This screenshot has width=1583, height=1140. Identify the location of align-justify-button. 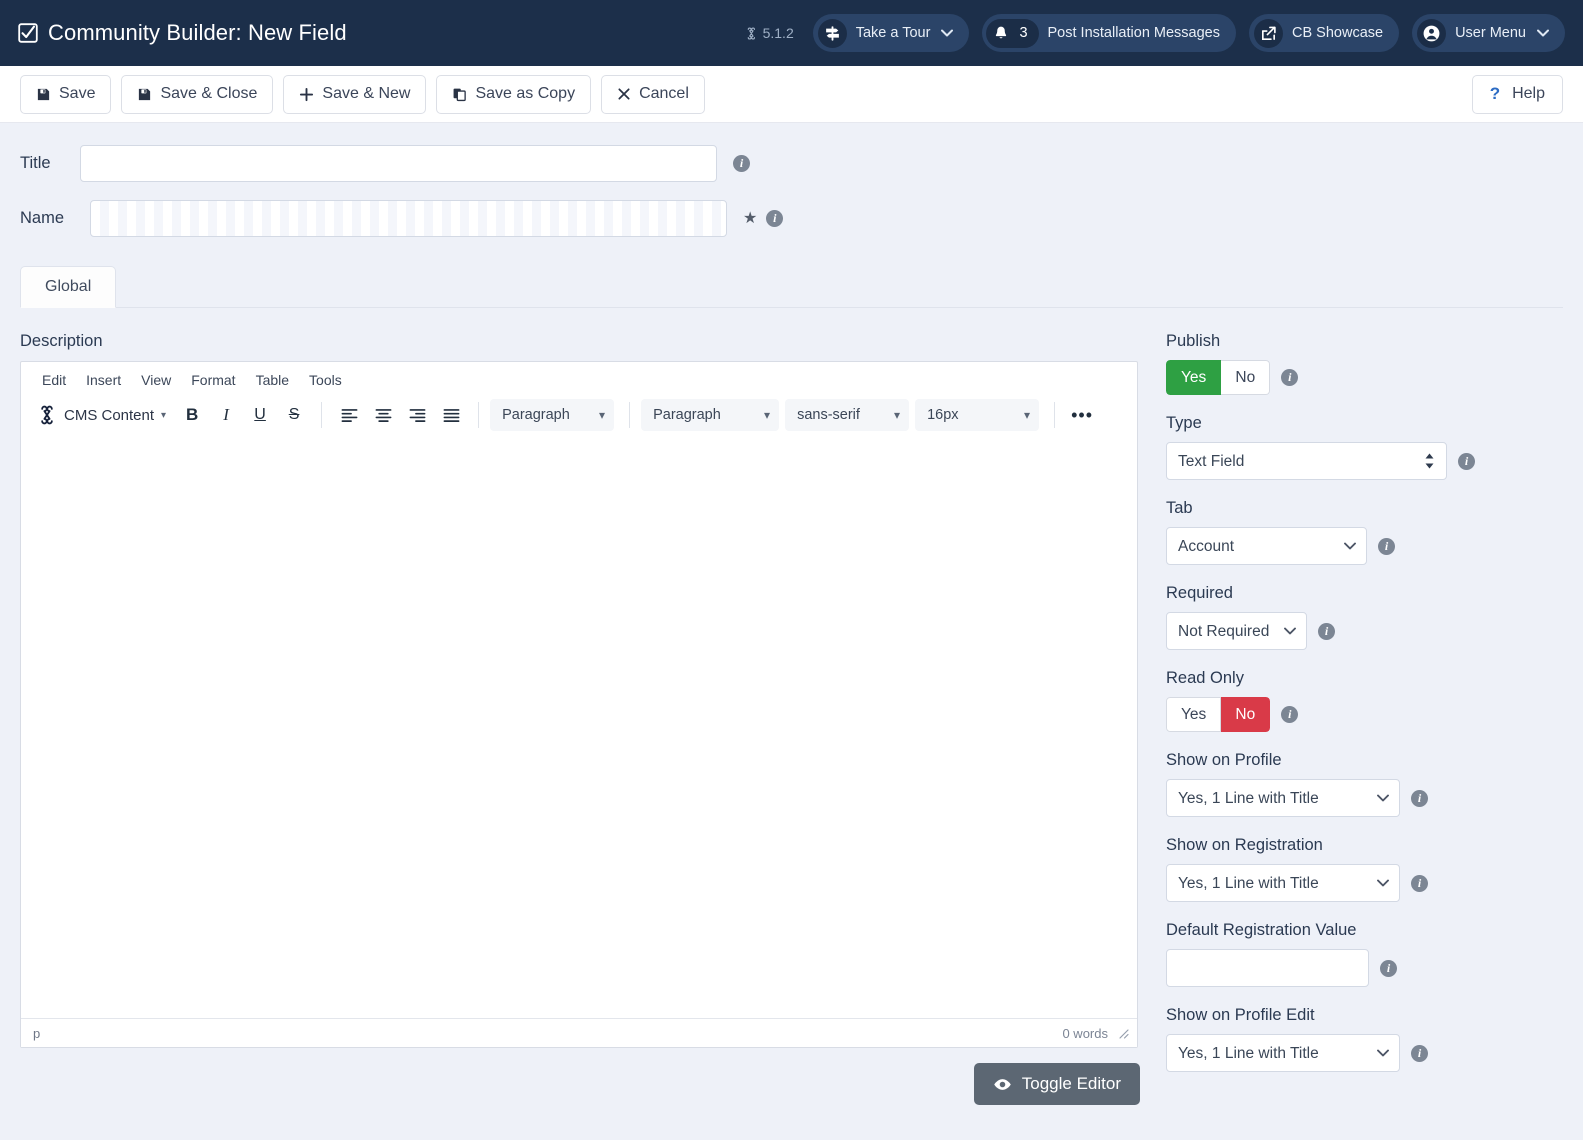
(451, 415).